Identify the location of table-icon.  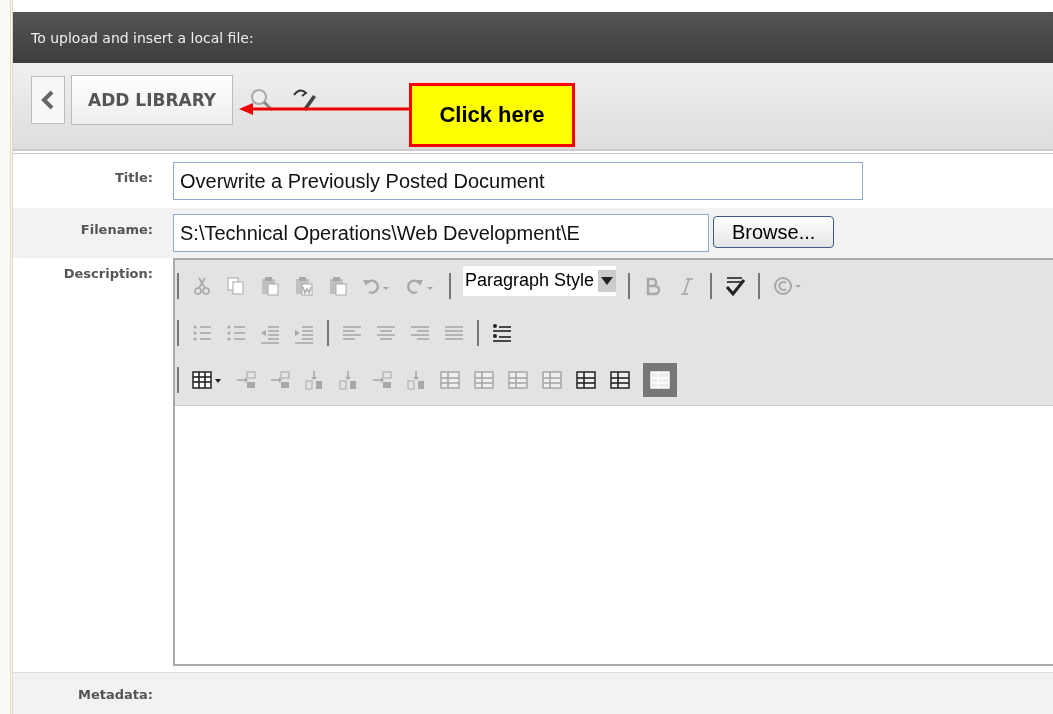
(207, 379).